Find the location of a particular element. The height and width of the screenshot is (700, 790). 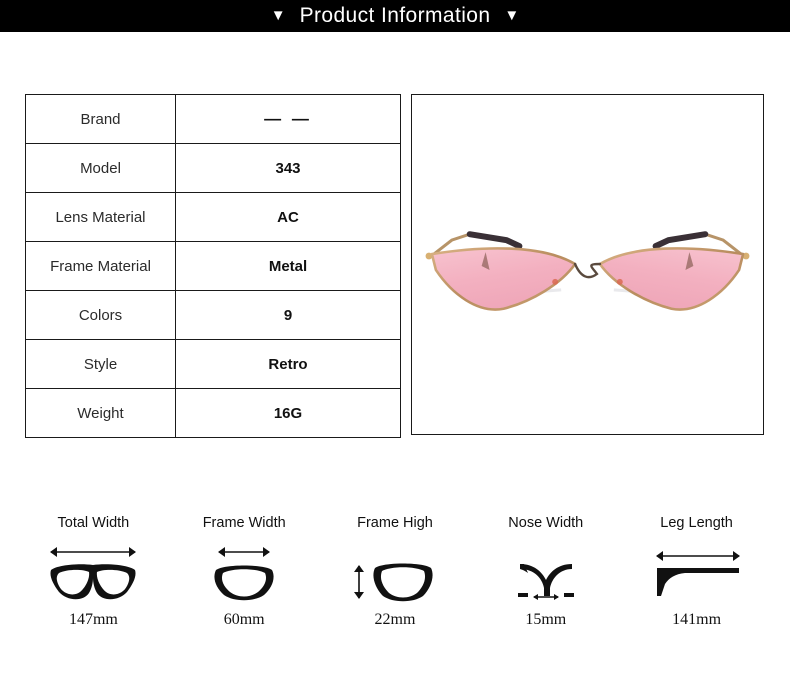

page-title: Product Information is located at coordinates (395, 15).